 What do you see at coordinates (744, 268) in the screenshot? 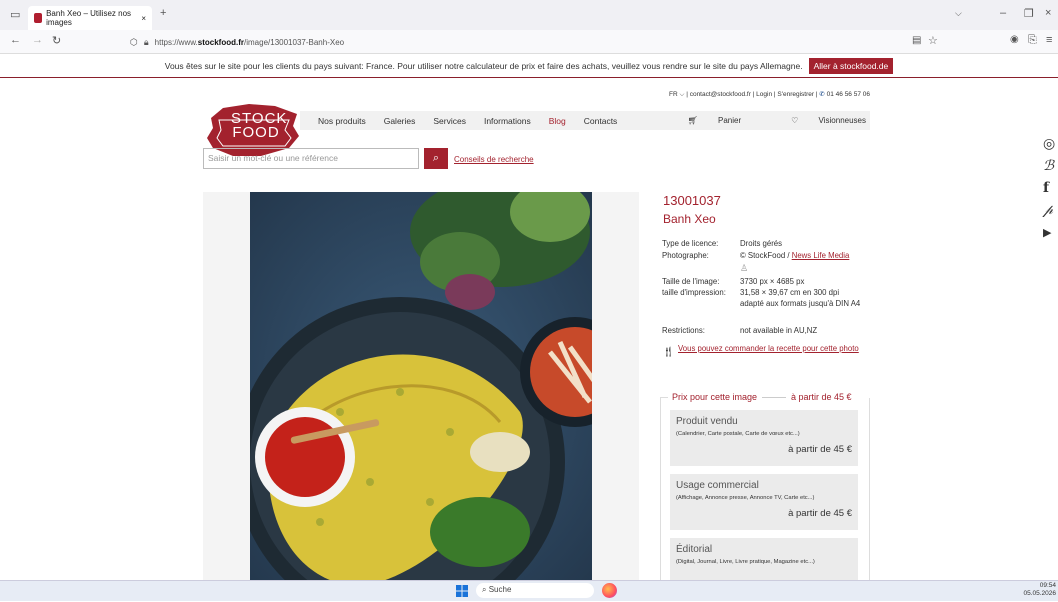
I see `user-icon: ♙` at bounding box center [744, 268].